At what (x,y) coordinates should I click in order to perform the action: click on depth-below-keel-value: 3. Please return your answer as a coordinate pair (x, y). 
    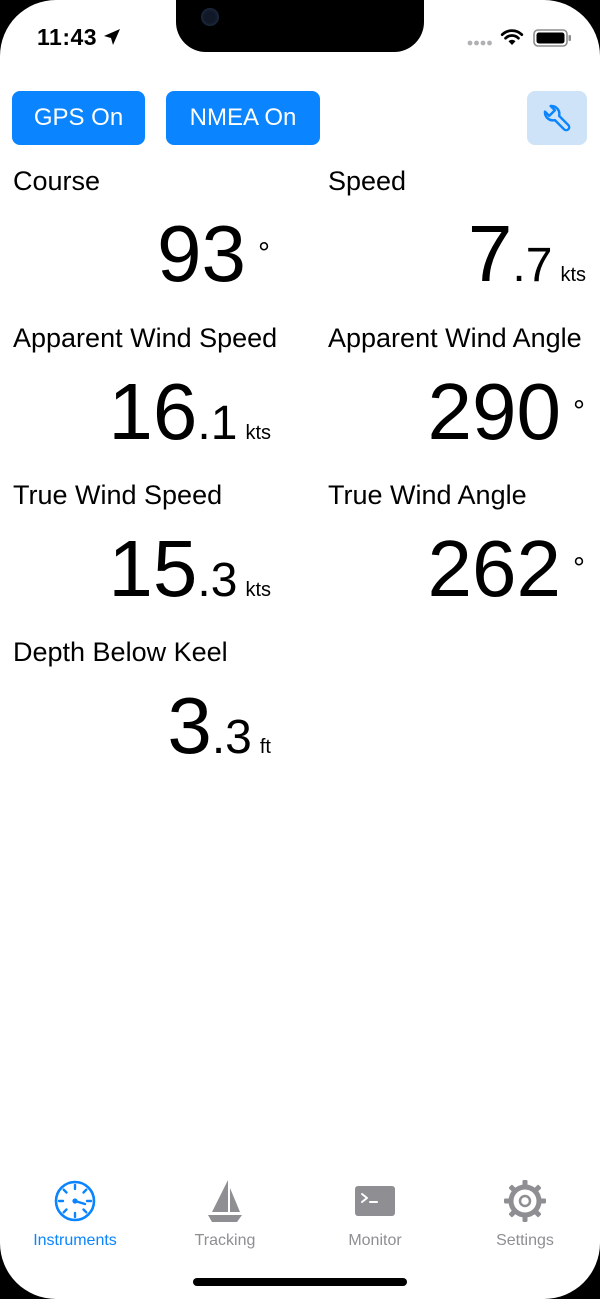
    Looking at the image, I should click on (189, 725).